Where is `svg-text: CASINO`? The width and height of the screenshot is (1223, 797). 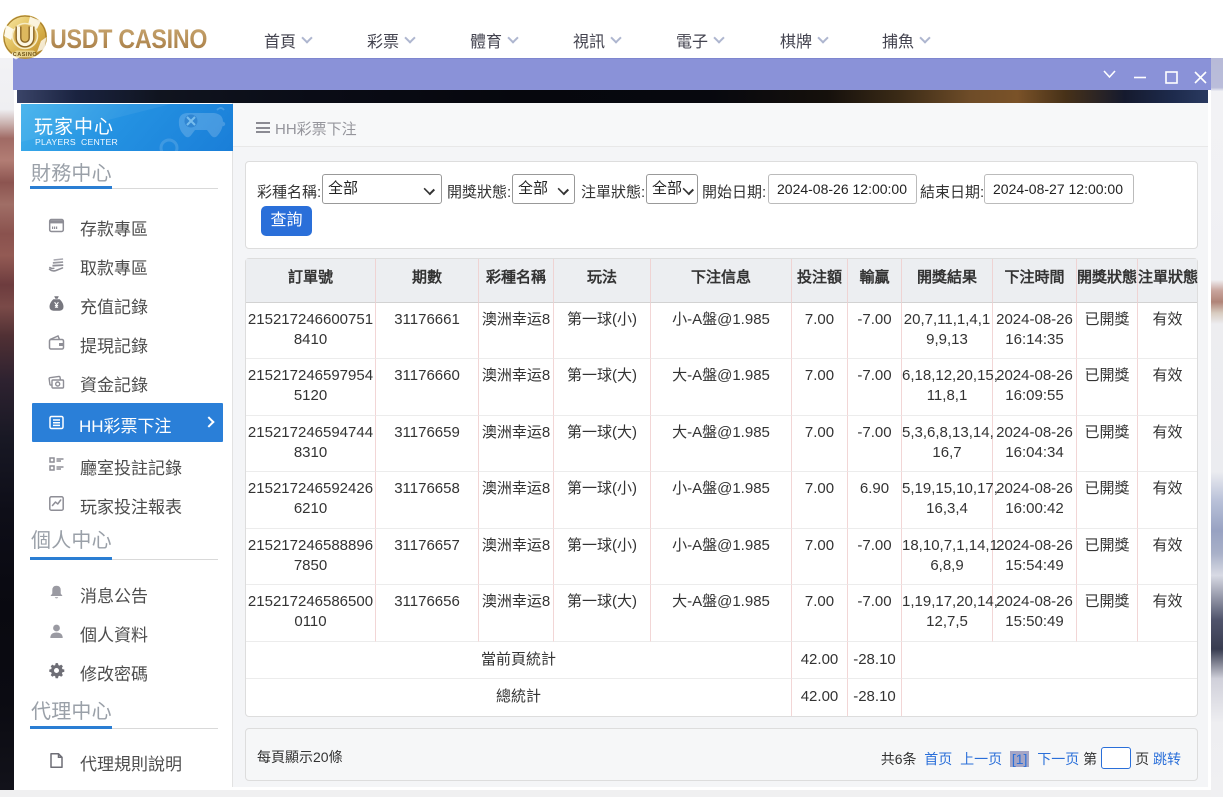
svg-text: CASINO is located at coordinates (25, 55).